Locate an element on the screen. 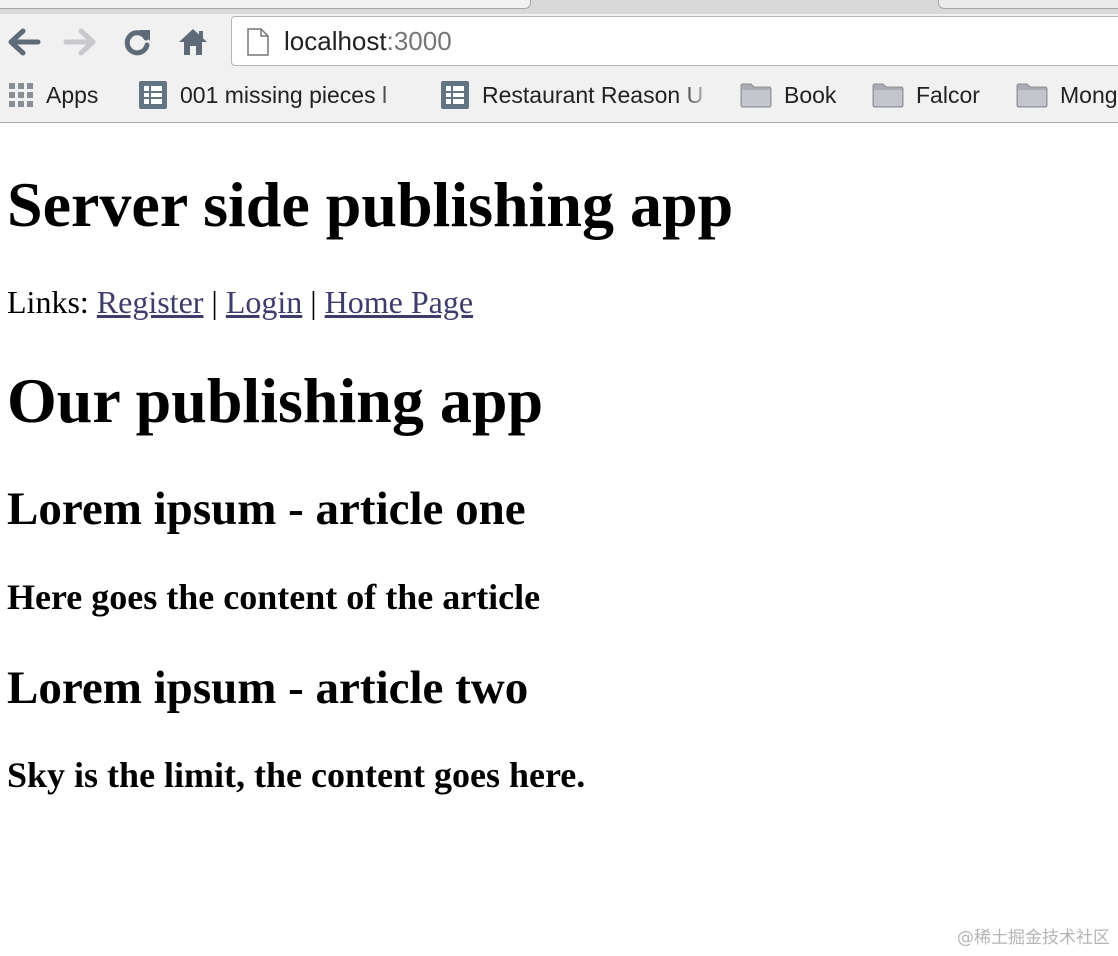  article-content: Sky is the limit, the content goes here. is located at coordinates (296, 775).